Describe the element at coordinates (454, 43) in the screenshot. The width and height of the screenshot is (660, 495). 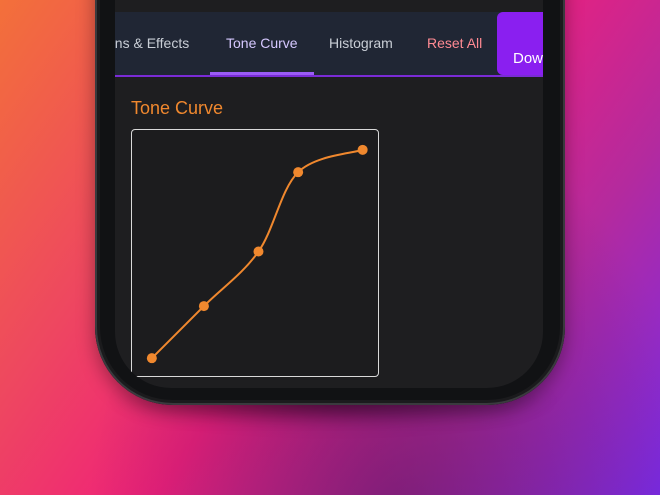
I see `reset-all-button: Reset All` at that location.